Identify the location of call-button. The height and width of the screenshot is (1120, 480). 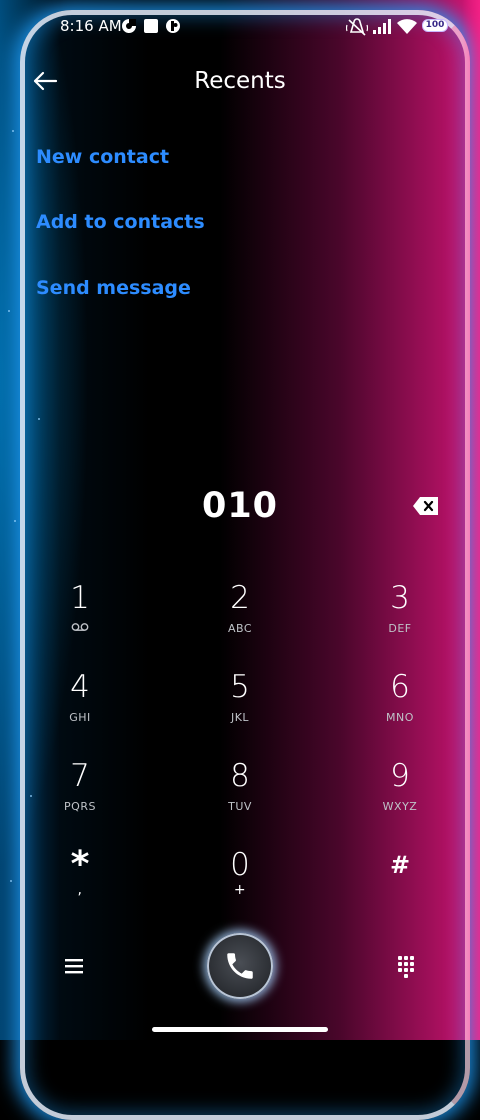
(240, 966).